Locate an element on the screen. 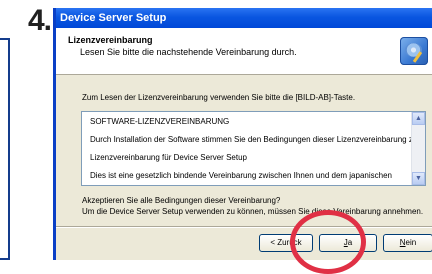  header-title: Lizenzvereinbarung is located at coordinates (110, 40).